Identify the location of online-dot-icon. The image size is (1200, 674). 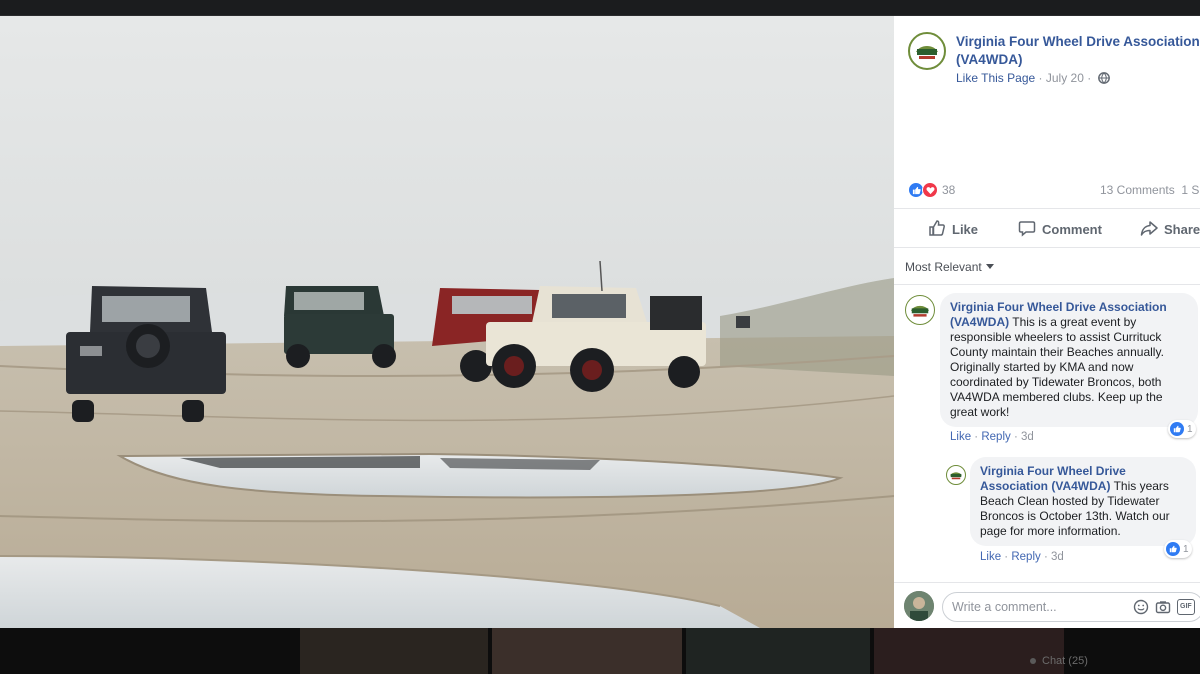
(1033, 661).